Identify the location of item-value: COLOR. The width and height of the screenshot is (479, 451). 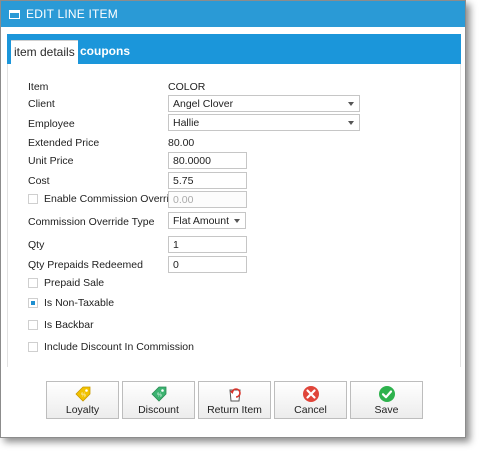
(187, 87).